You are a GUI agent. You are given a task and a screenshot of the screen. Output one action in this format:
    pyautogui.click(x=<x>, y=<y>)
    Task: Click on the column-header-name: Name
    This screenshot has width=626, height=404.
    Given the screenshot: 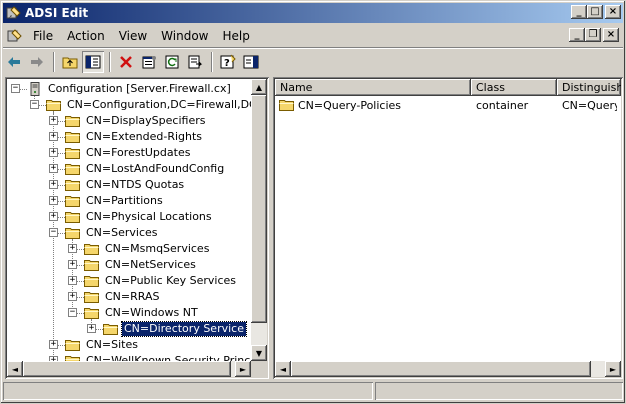 What is the action you would take?
    pyautogui.click(x=373, y=87)
    